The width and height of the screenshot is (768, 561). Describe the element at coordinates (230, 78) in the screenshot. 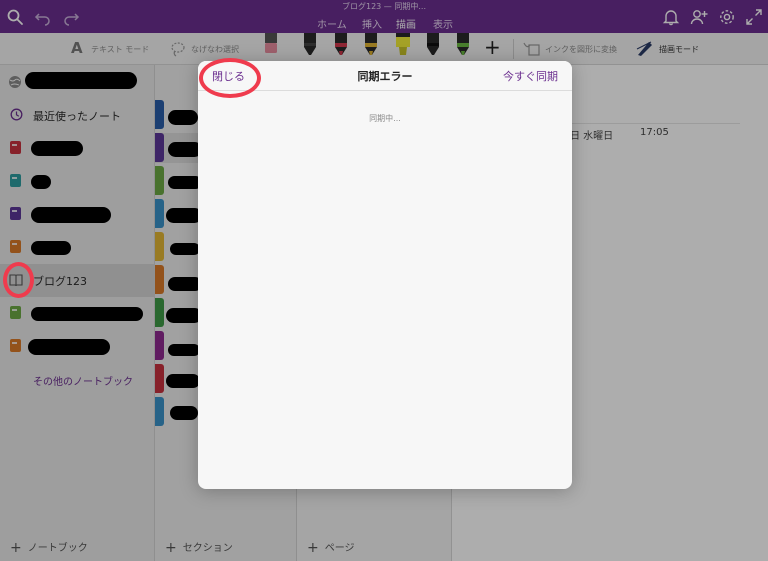

I see `annotation-circle-close` at that location.